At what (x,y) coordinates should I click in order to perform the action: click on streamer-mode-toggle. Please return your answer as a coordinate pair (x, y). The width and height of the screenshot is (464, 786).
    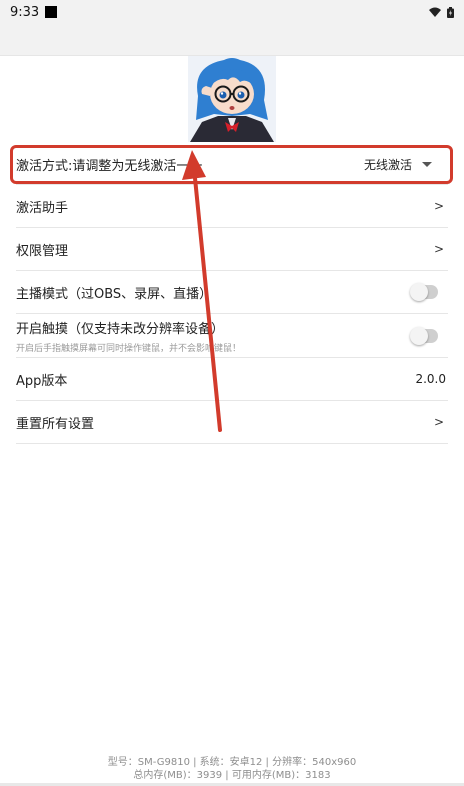
    Looking at the image, I should click on (424, 292).